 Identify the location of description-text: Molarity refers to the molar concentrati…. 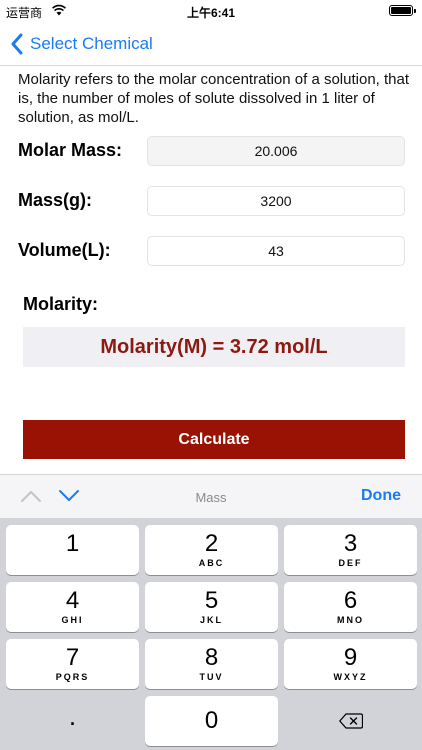
(214, 98).